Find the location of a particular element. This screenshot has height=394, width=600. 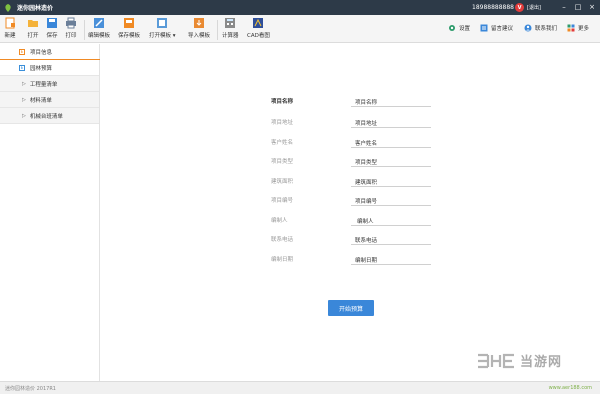

calculator-icon is located at coordinates (230, 23).